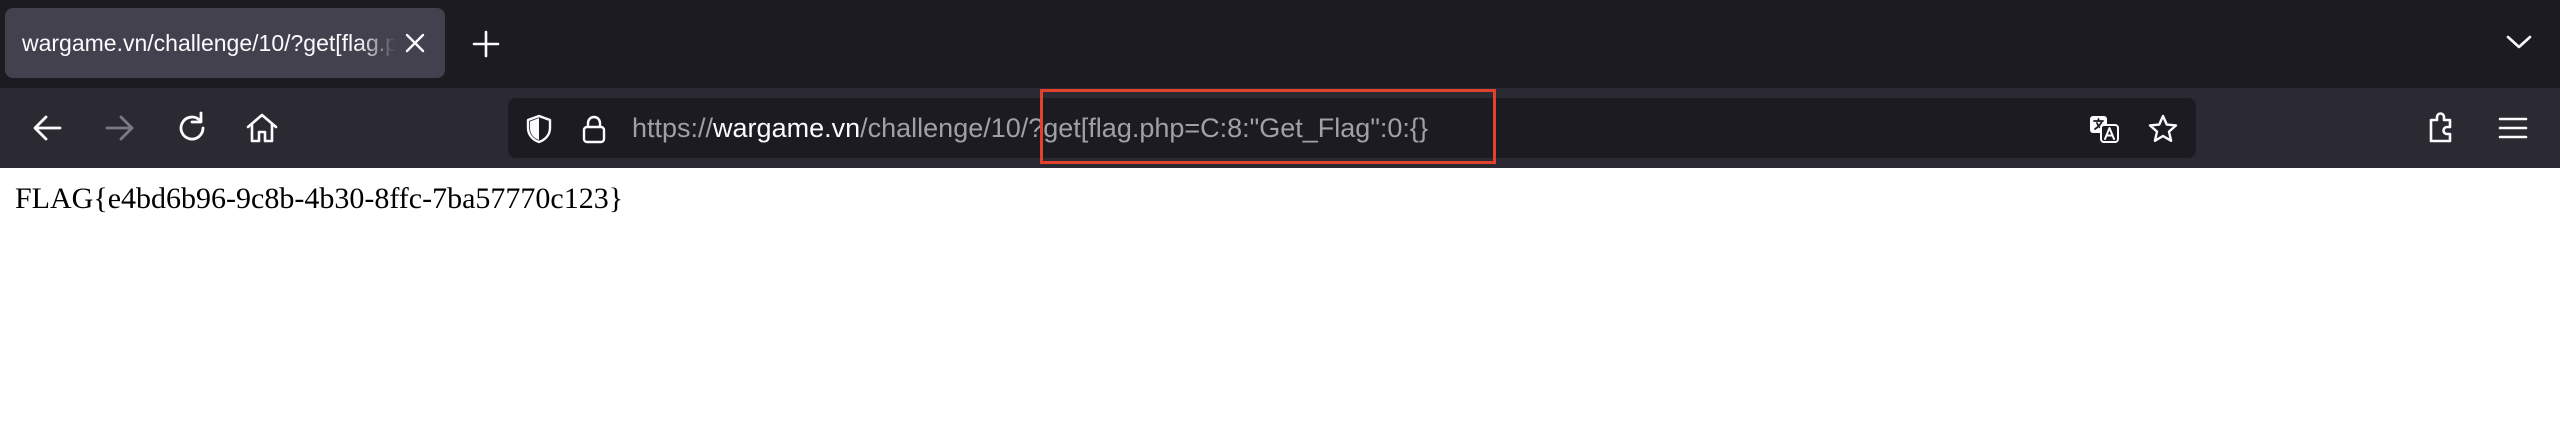  What do you see at coordinates (192, 128) in the screenshot?
I see `reload-icon` at bounding box center [192, 128].